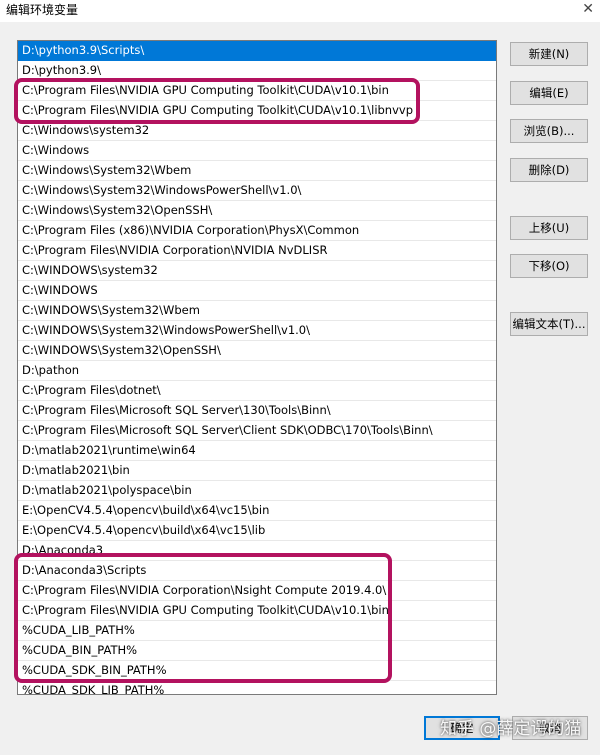  I want to click on move-down-button: 下移(O), so click(549, 266).